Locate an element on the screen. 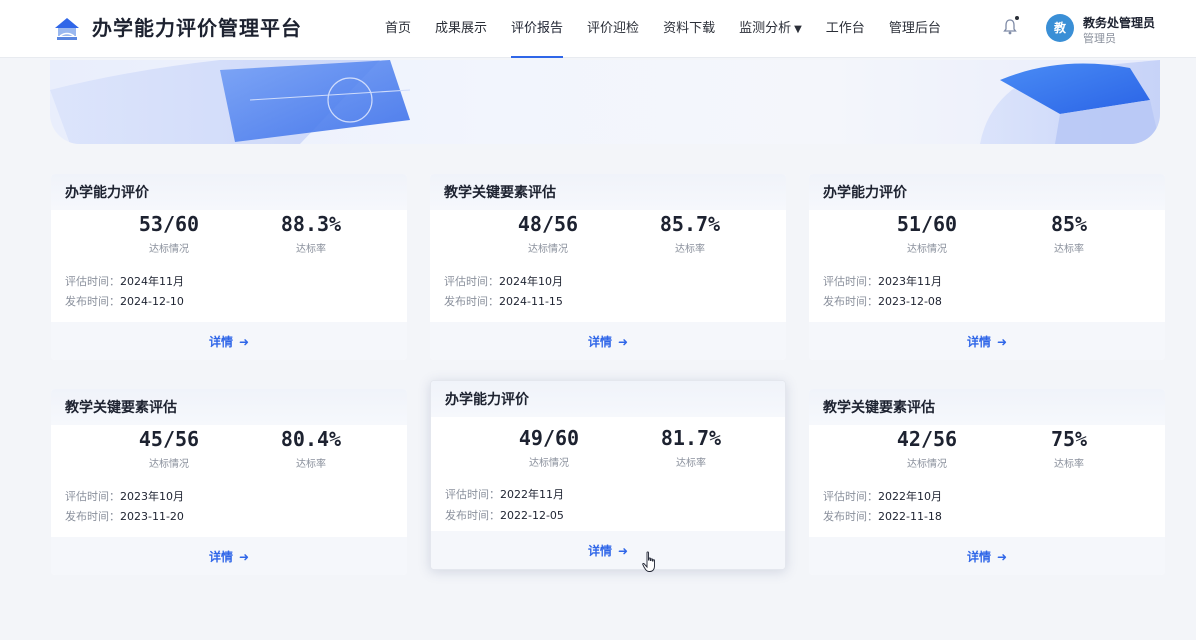 Image resolution: width=1196 pixels, height=640 pixels. publish-time: 发布时间：2024-11-15 is located at coordinates (503, 301).